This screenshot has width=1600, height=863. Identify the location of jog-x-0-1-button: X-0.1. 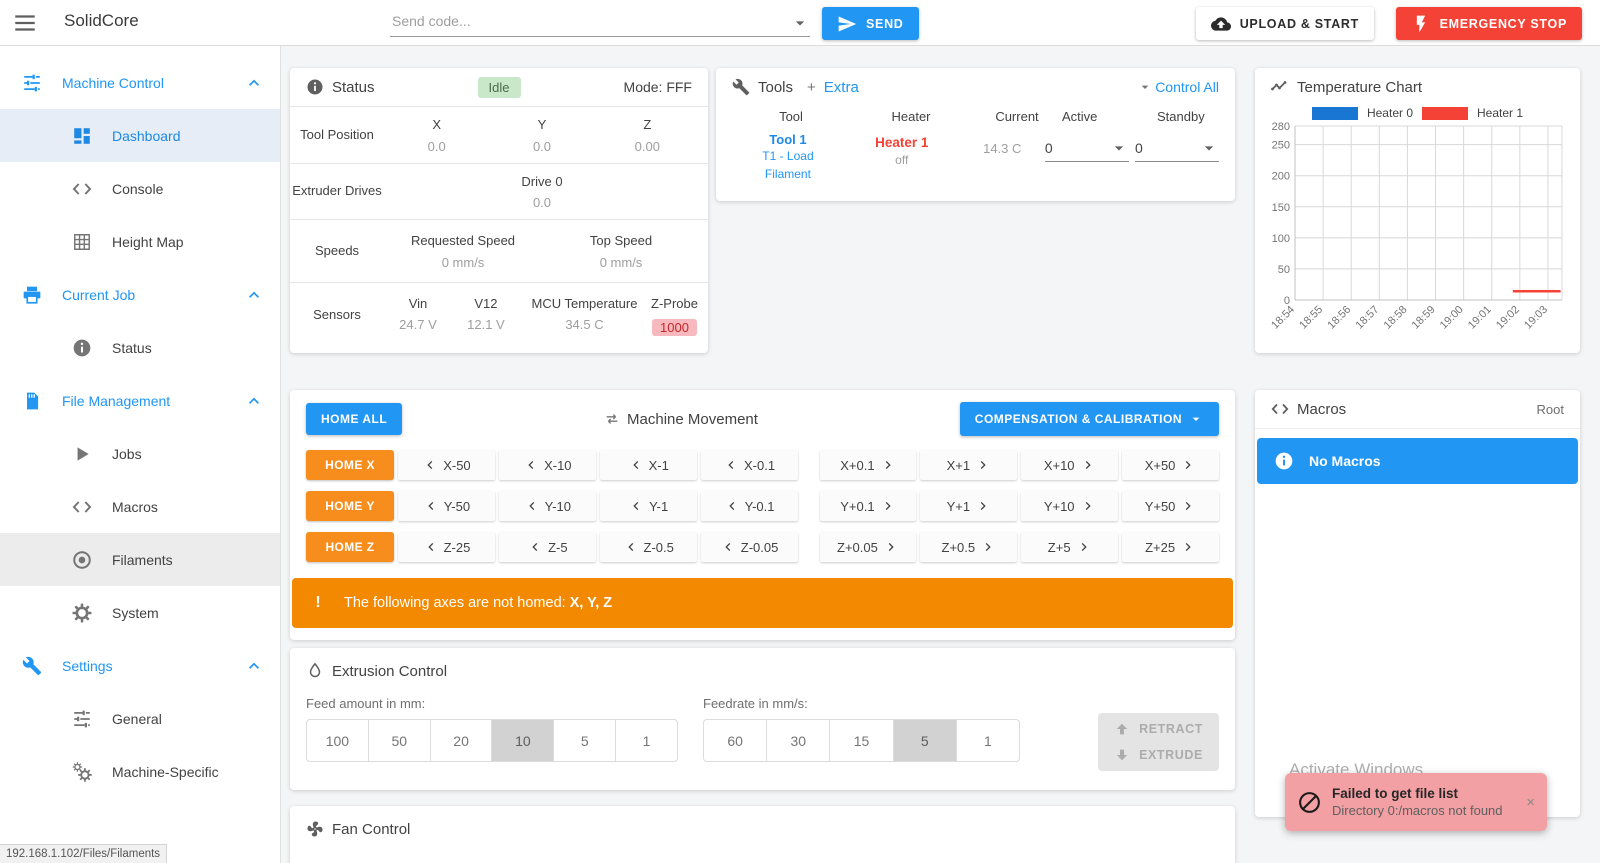
(749, 465).